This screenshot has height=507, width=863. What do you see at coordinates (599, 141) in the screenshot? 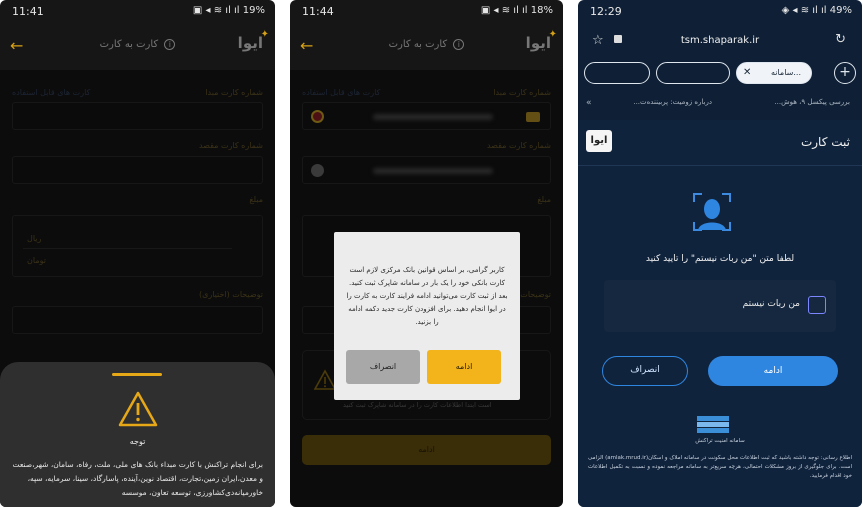
I see `app-logo: ایوا` at bounding box center [599, 141].